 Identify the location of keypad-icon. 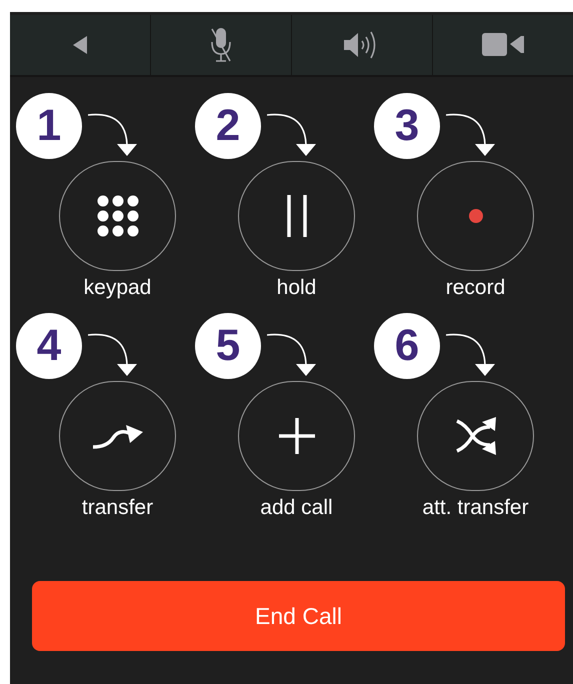
(117, 215).